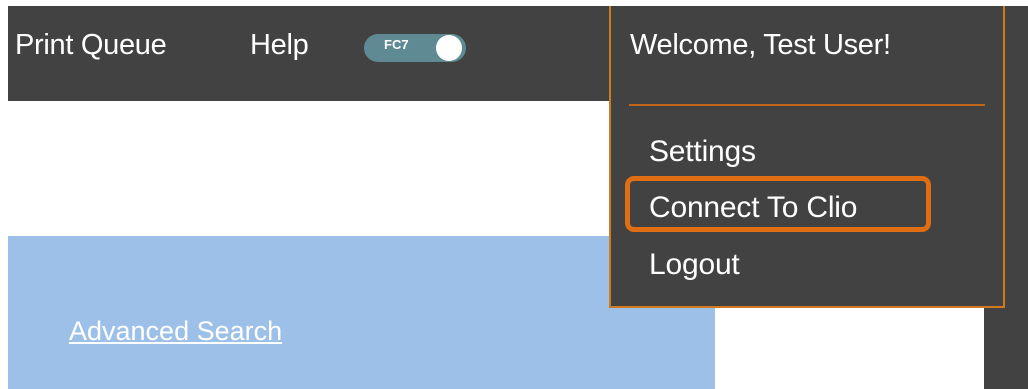  I want to click on page-left-edge, so click(4, 194).